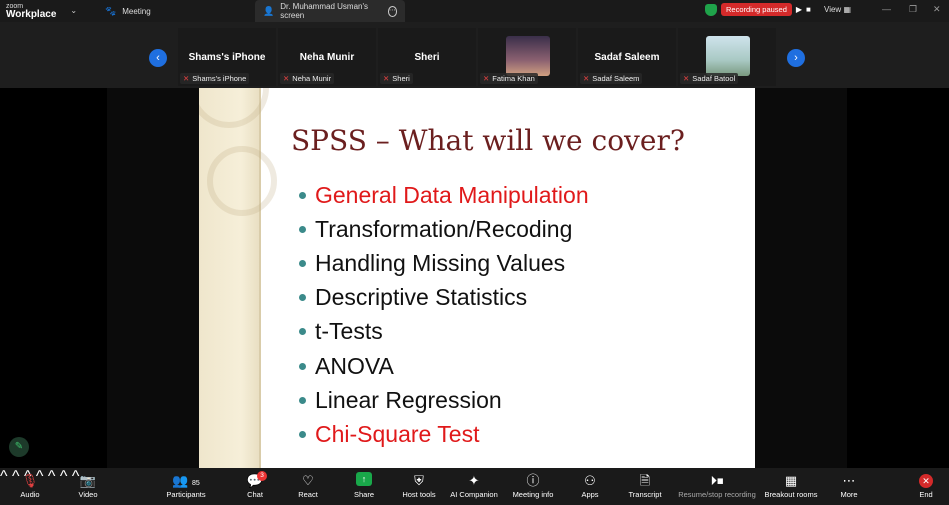  What do you see at coordinates (330, 11) in the screenshot?
I see `tab-shared-screen: 👤 Dr. Muhammad Usman's screen ⋯` at bounding box center [330, 11].